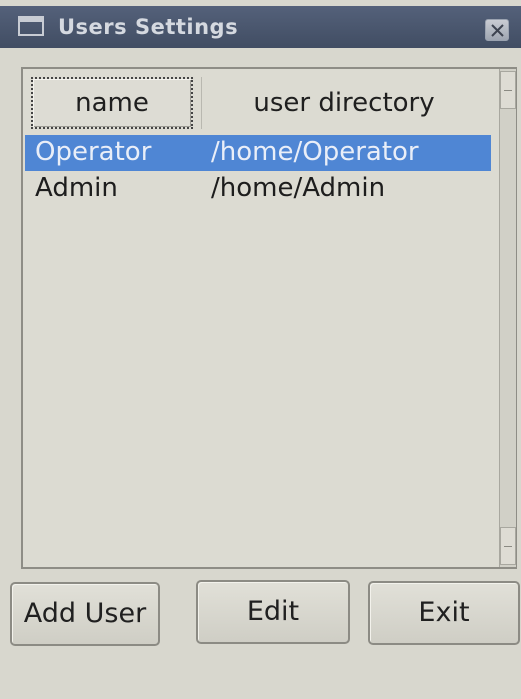 The height and width of the screenshot is (699, 521). Describe the element at coordinates (76, 188) in the screenshot. I see `user-name-cell: Admin` at that location.